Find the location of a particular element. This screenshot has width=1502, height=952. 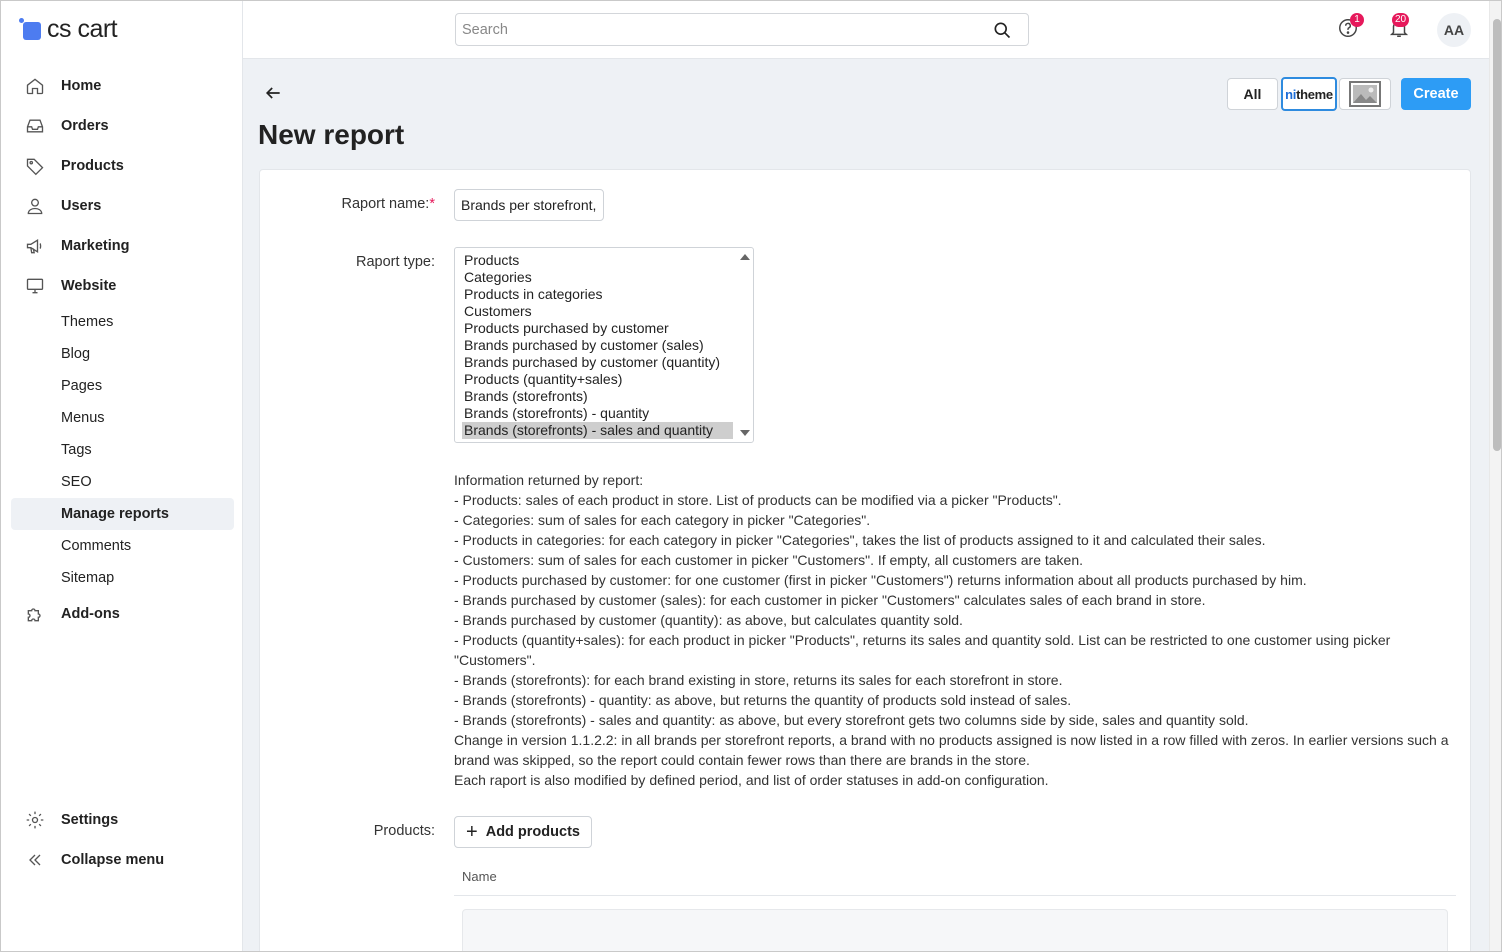

report-type-option: Customers is located at coordinates (497, 311).